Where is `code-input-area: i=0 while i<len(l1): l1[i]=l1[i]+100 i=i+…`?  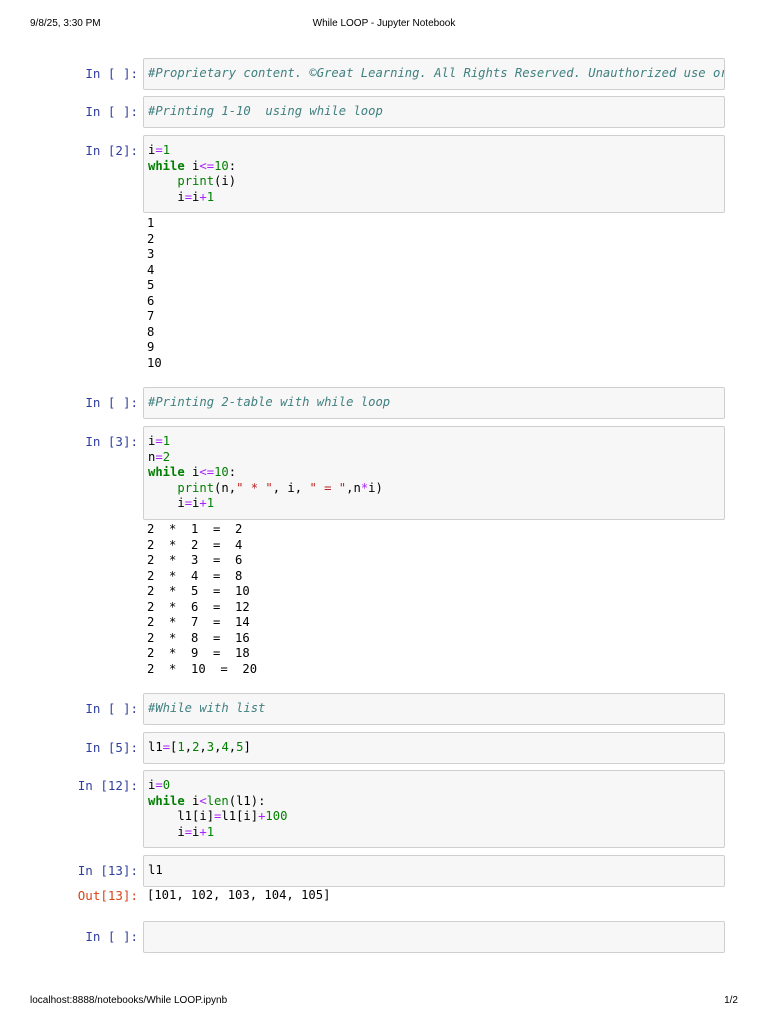
code-input-area: i=0 while i<len(l1): l1[i]=l1[i]+100 i=i+… is located at coordinates (434, 809).